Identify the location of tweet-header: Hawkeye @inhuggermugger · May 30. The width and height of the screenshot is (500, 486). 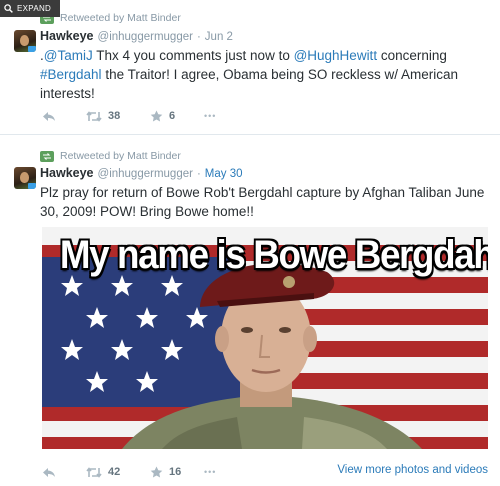
(141, 174).